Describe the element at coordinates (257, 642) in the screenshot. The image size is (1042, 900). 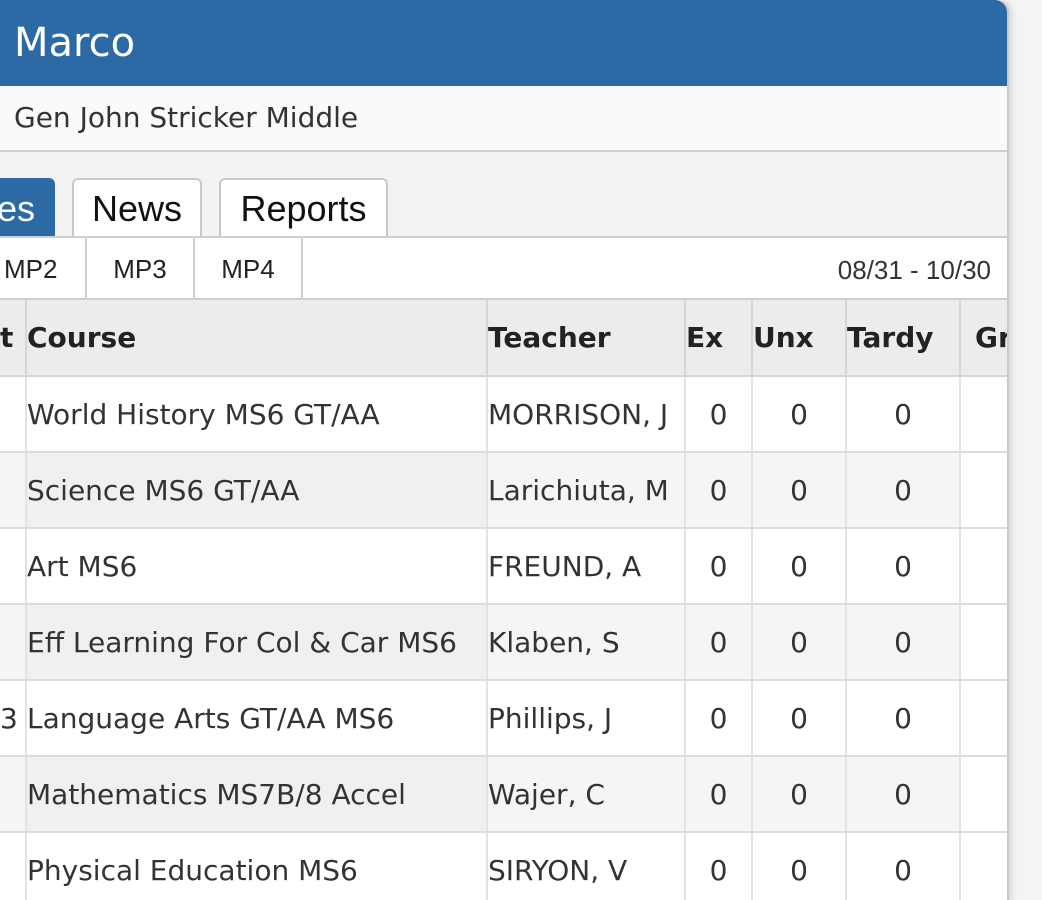
I see `course-name: Eff Learning For Col & Car MS6` at that location.